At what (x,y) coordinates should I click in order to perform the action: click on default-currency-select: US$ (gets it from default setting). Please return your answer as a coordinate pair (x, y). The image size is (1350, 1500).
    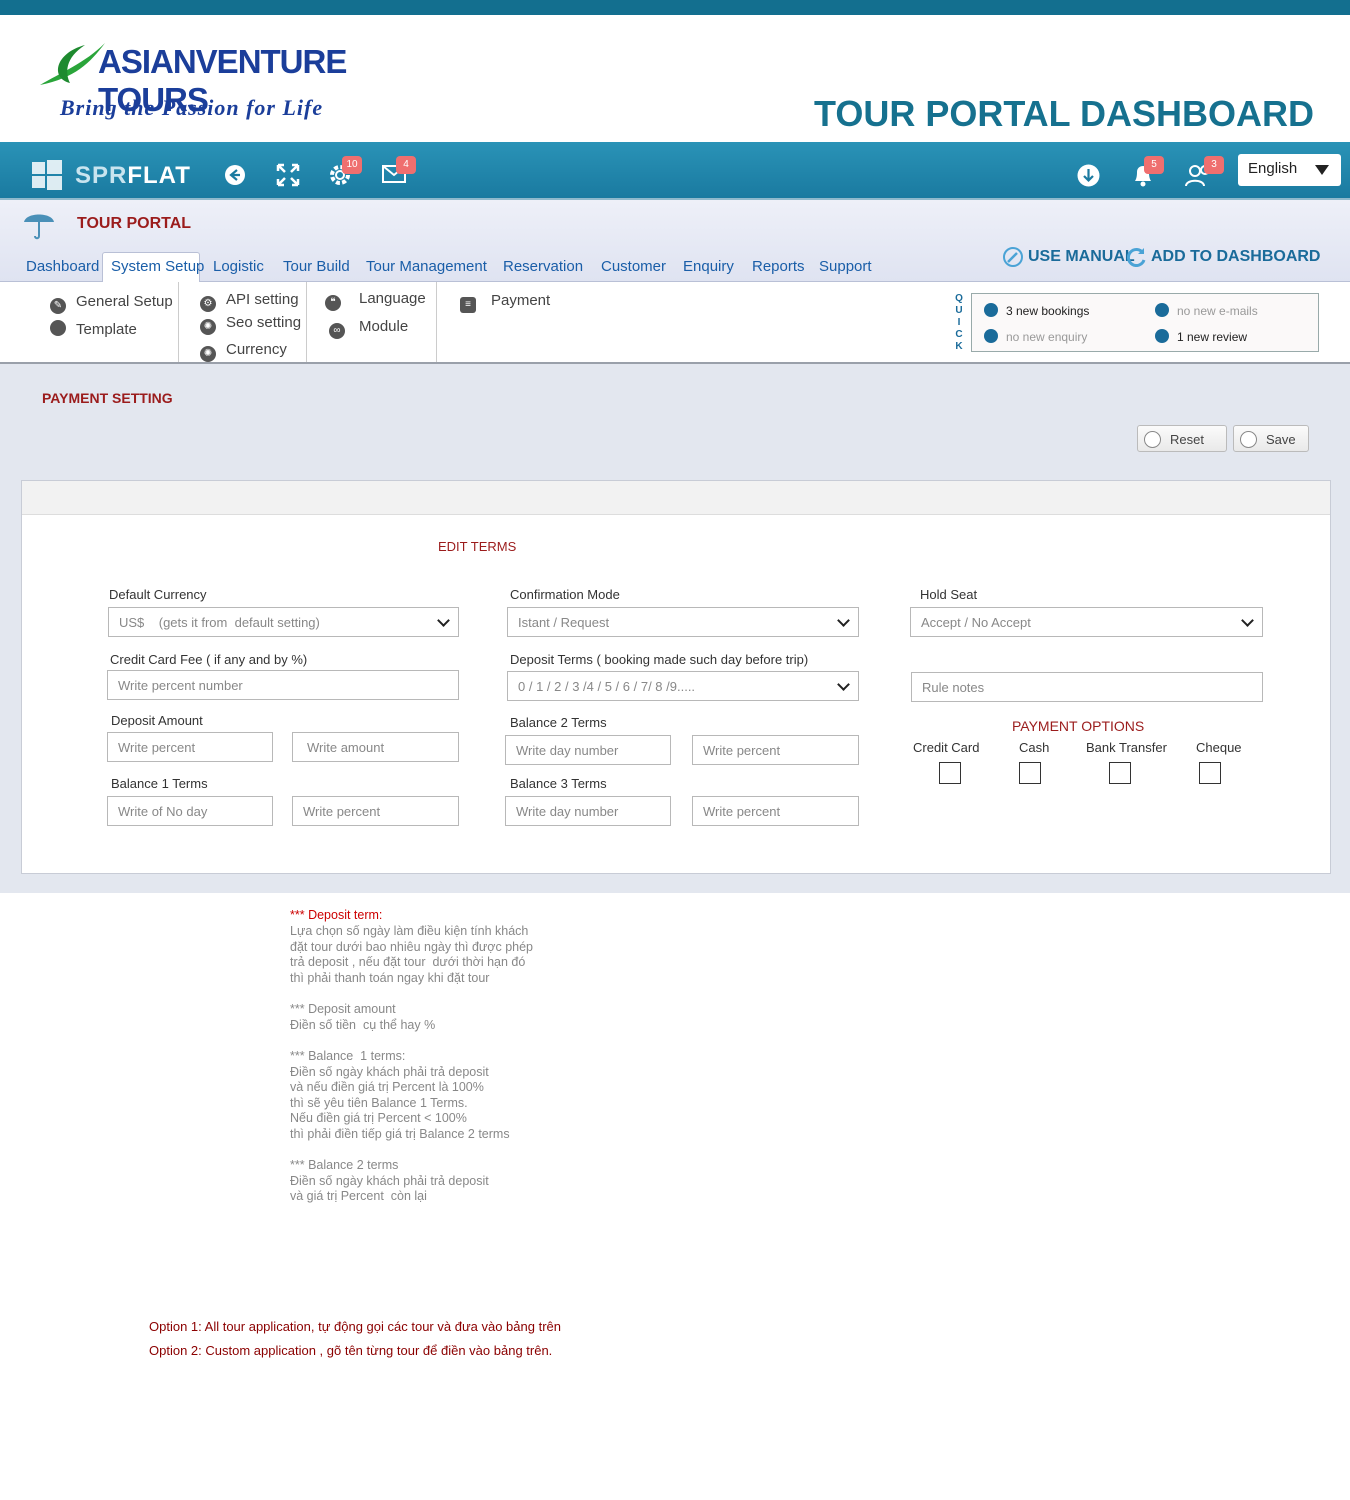
    Looking at the image, I should click on (283, 622).